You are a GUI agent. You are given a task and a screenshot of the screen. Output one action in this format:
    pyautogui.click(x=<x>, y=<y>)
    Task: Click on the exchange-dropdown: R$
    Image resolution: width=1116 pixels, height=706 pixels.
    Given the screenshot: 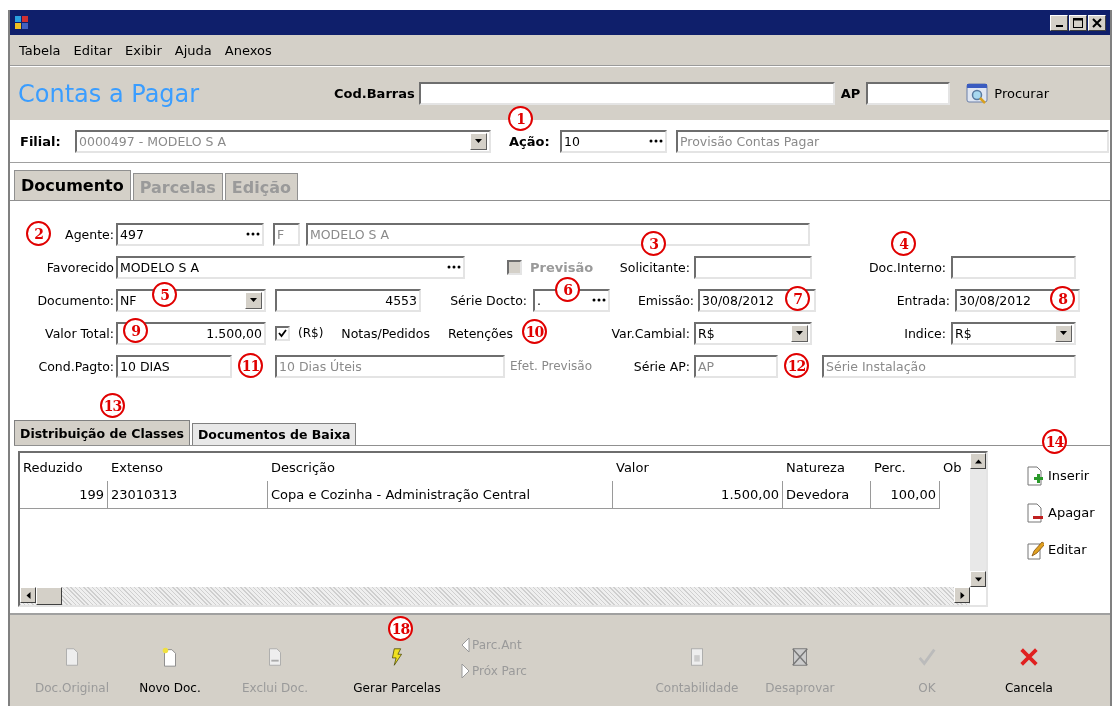 What is the action you would take?
    pyautogui.click(x=753, y=333)
    